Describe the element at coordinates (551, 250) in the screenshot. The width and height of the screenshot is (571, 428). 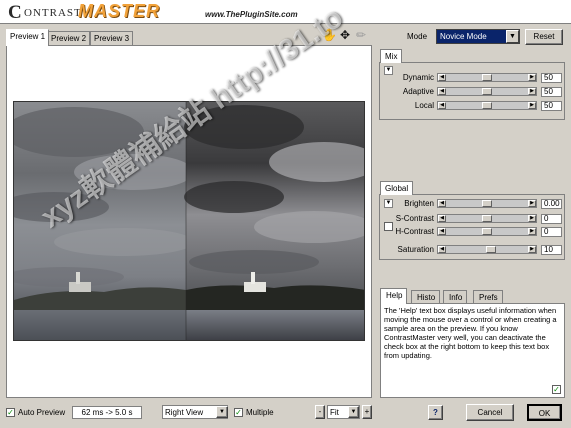
I see `saturation-value: 10` at that location.